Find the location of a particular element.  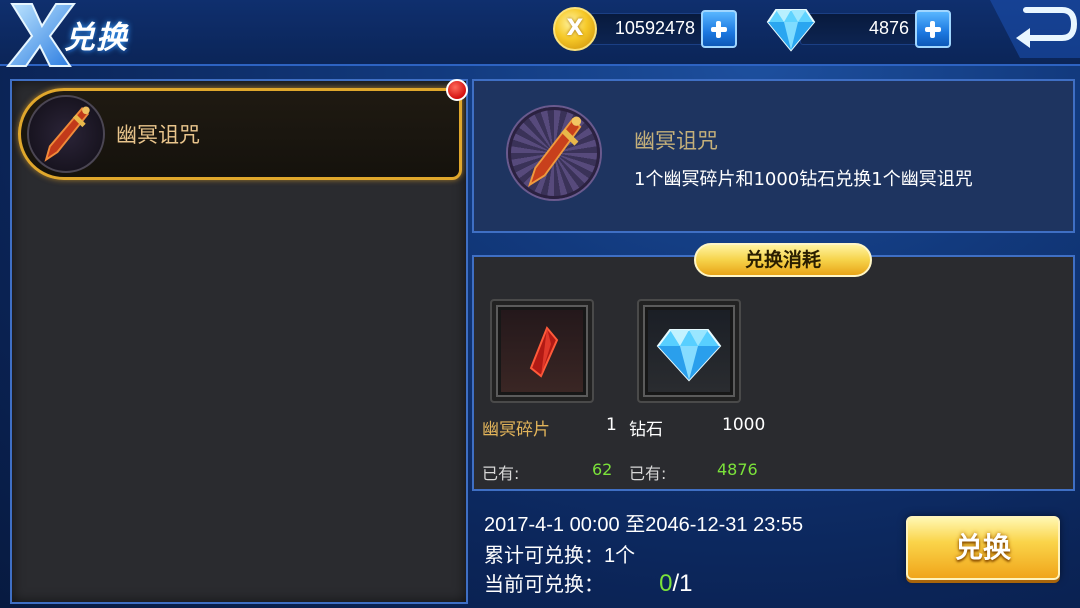

exchange-button: 兑换 is located at coordinates (983, 548).